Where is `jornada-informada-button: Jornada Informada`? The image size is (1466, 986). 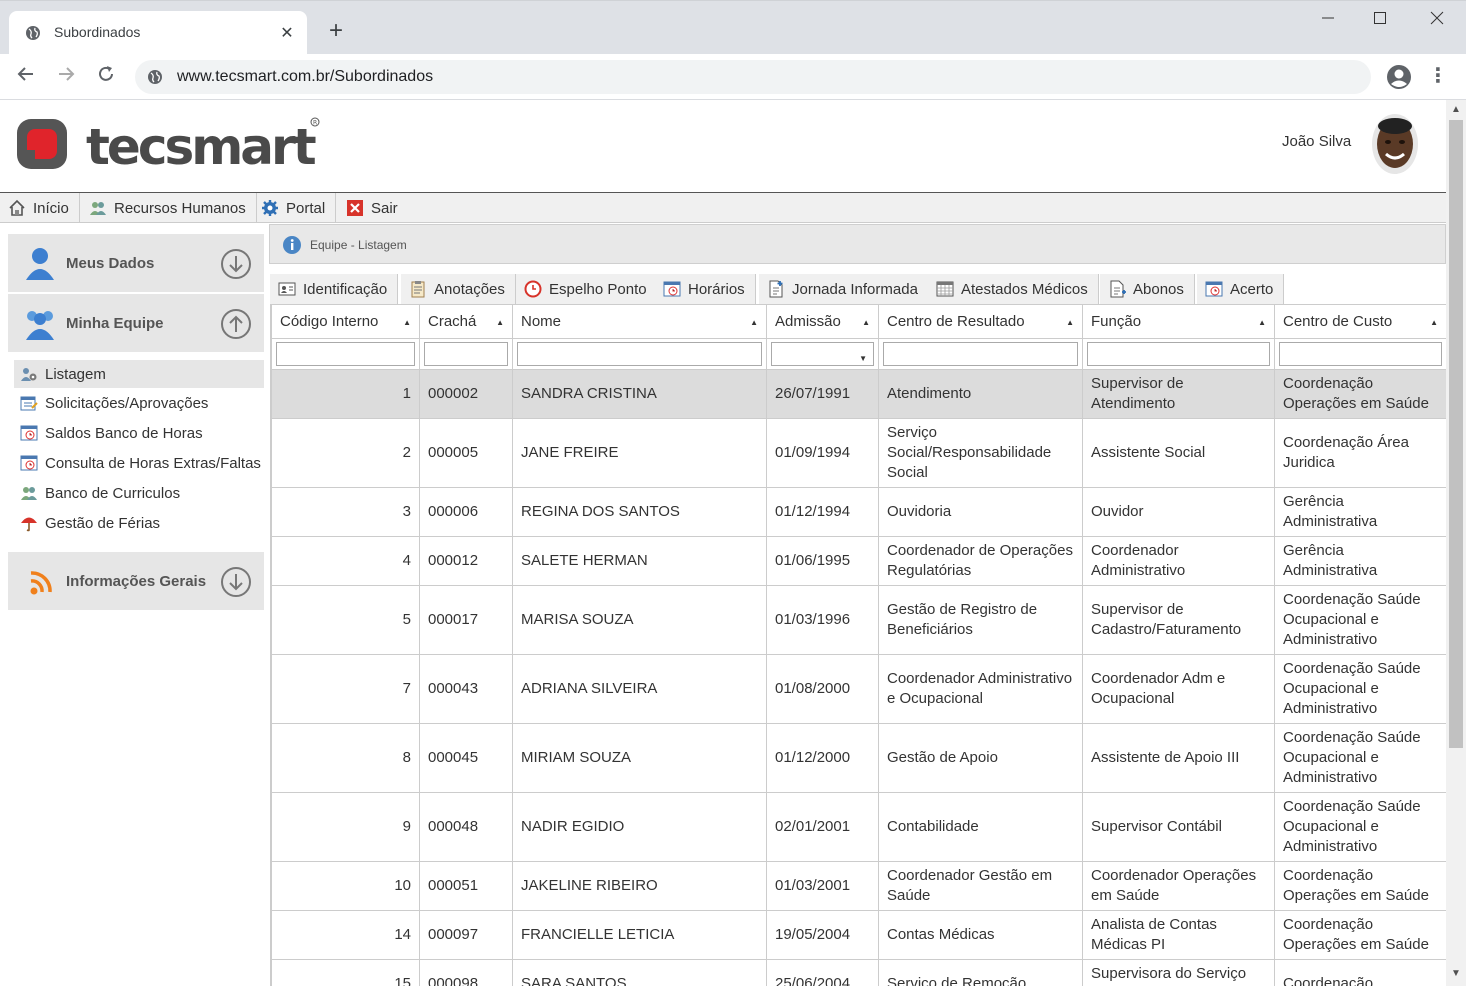 jornada-informada-button: Jornada Informada is located at coordinates (844, 289).